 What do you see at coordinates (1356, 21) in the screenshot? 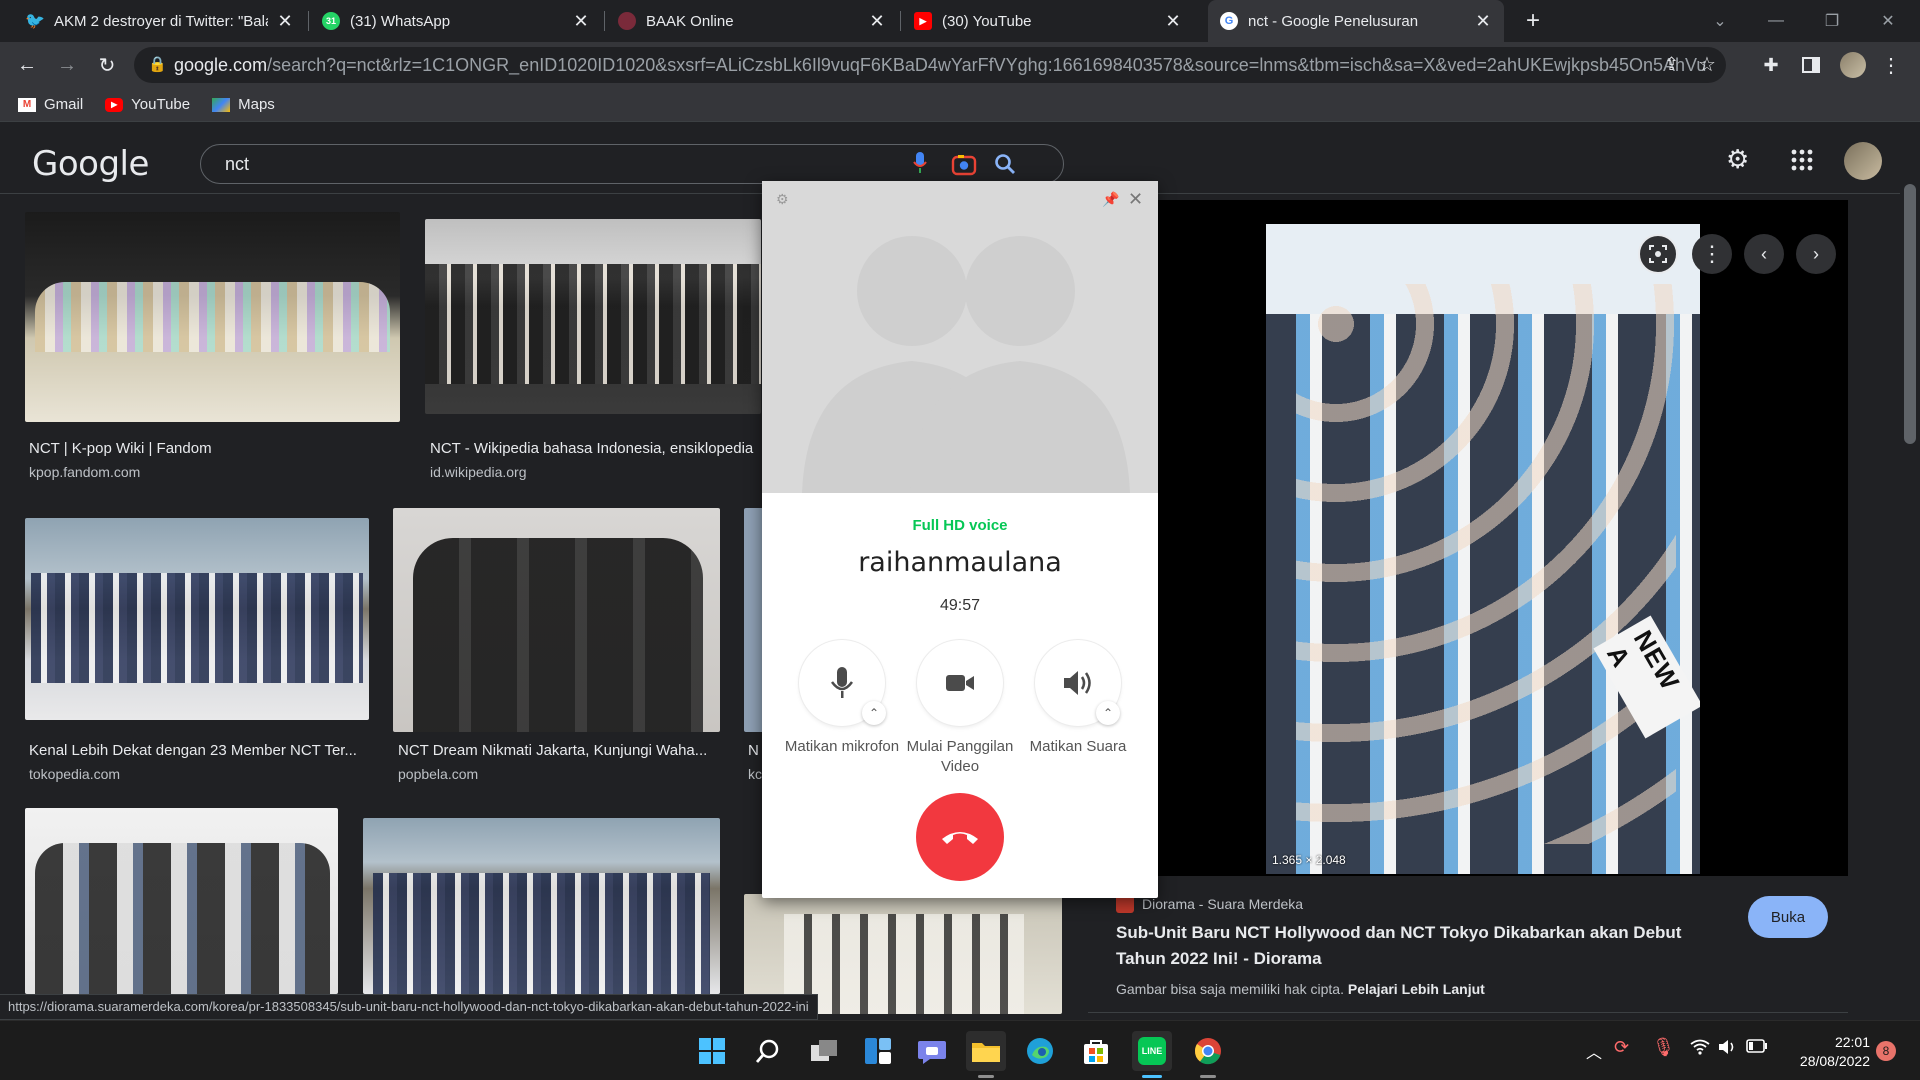
I see `tab-google-search: G nct - Google Penelusuran ✕` at bounding box center [1356, 21].